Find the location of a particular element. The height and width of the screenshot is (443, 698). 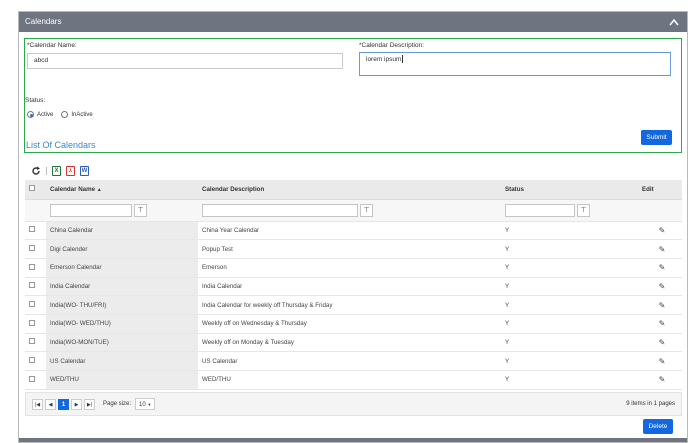

column-header-calendar-name: Calendar Name ▲ is located at coordinates (122, 190).